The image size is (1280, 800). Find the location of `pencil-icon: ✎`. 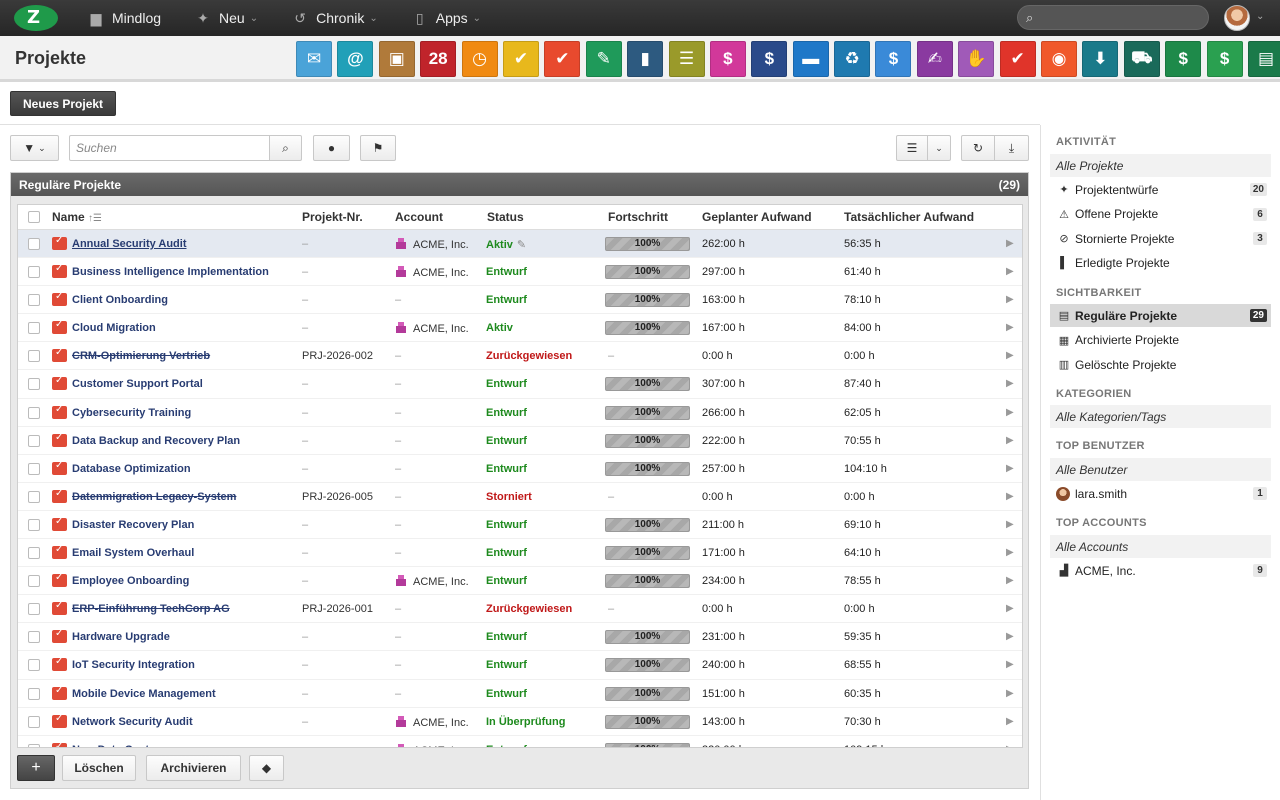

pencil-icon: ✎ is located at coordinates (521, 245).